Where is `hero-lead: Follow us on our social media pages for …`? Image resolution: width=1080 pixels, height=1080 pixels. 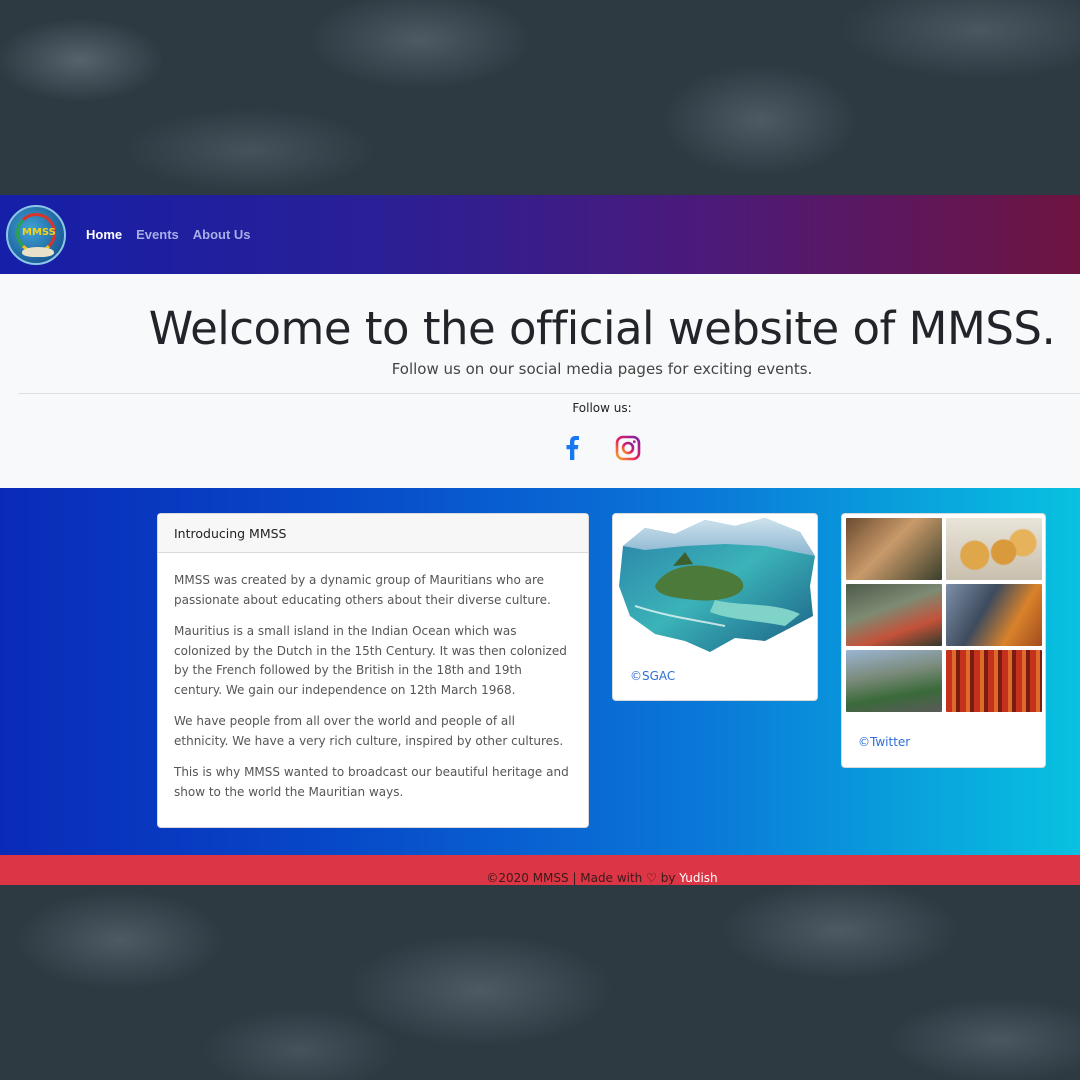
hero-lead: Follow us on our social media pages for … is located at coordinates (602, 369).